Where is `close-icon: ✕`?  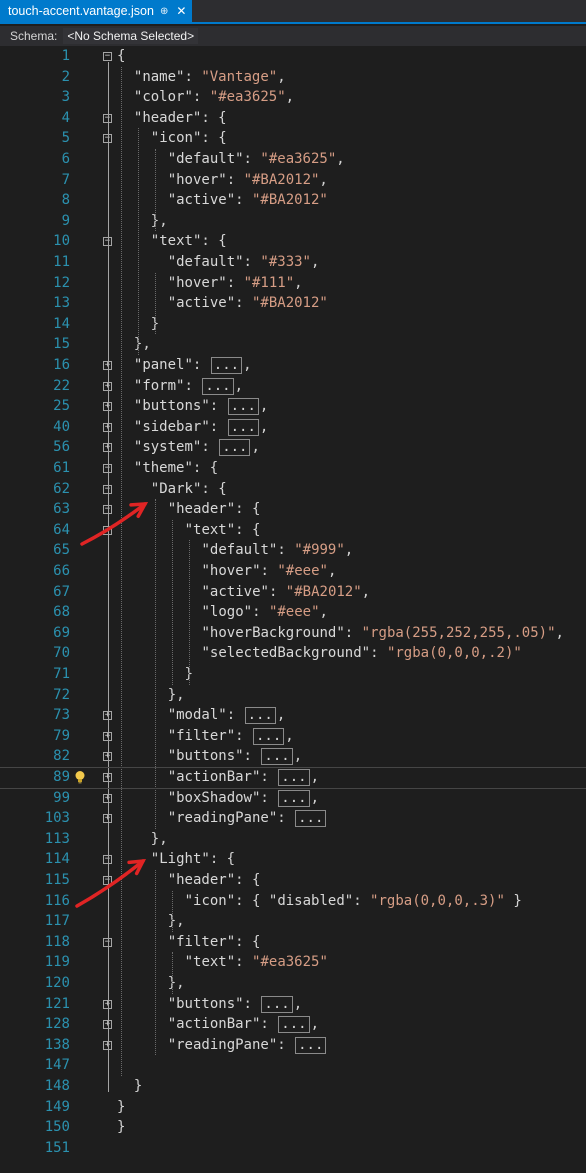
close-icon: ✕ is located at coordinates (181, 11).